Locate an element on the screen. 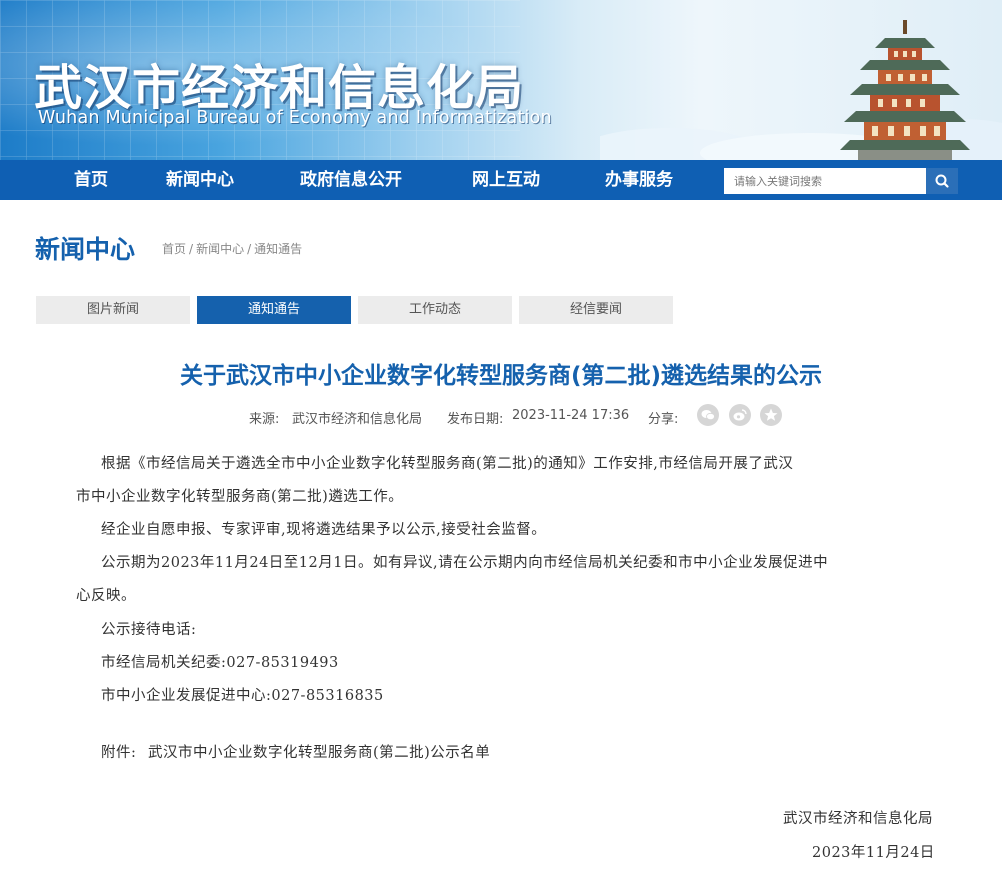 This screenshot has width=1002, height=870. nav-item-gov-info: 政府信息公开 is located at coordinates (351, 180).